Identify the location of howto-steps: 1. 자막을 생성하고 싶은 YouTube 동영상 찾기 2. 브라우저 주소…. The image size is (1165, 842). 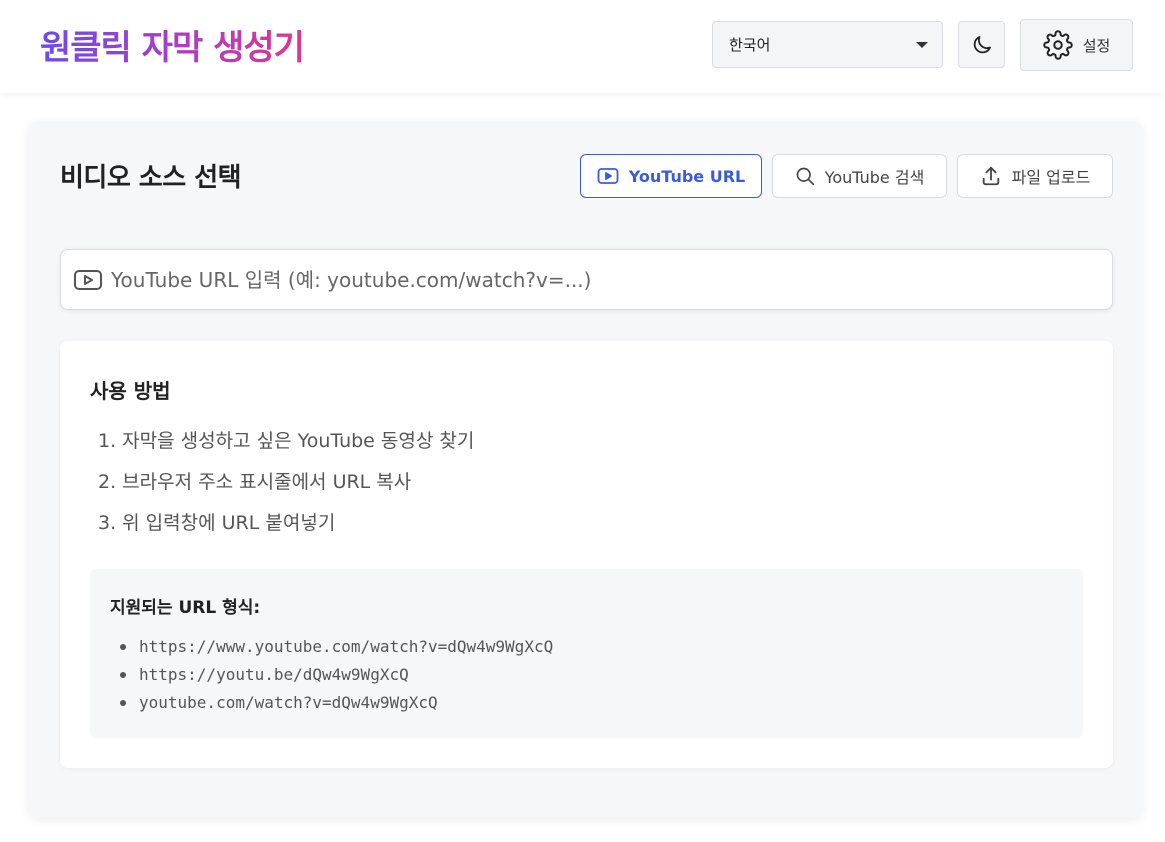
(286, 488).